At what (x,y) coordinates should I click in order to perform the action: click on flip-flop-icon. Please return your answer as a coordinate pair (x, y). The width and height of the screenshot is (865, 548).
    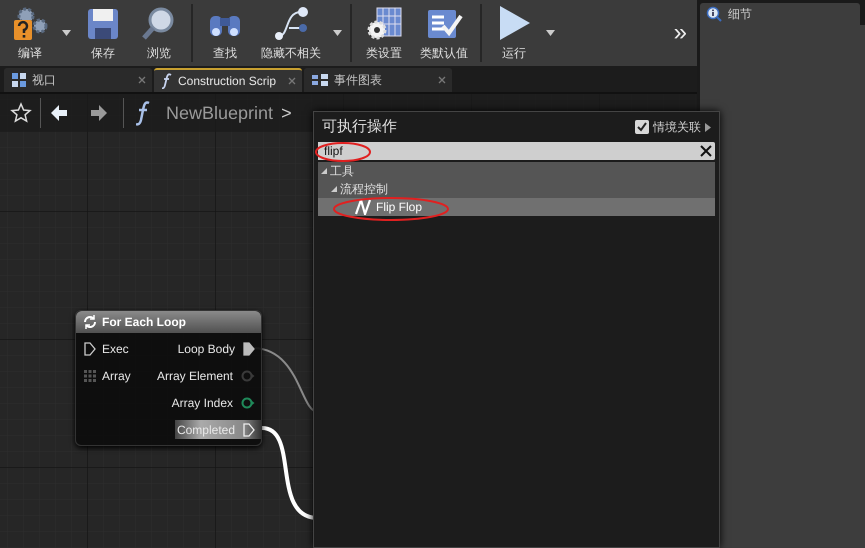
    Looking at the image, I should click on (363, 207).